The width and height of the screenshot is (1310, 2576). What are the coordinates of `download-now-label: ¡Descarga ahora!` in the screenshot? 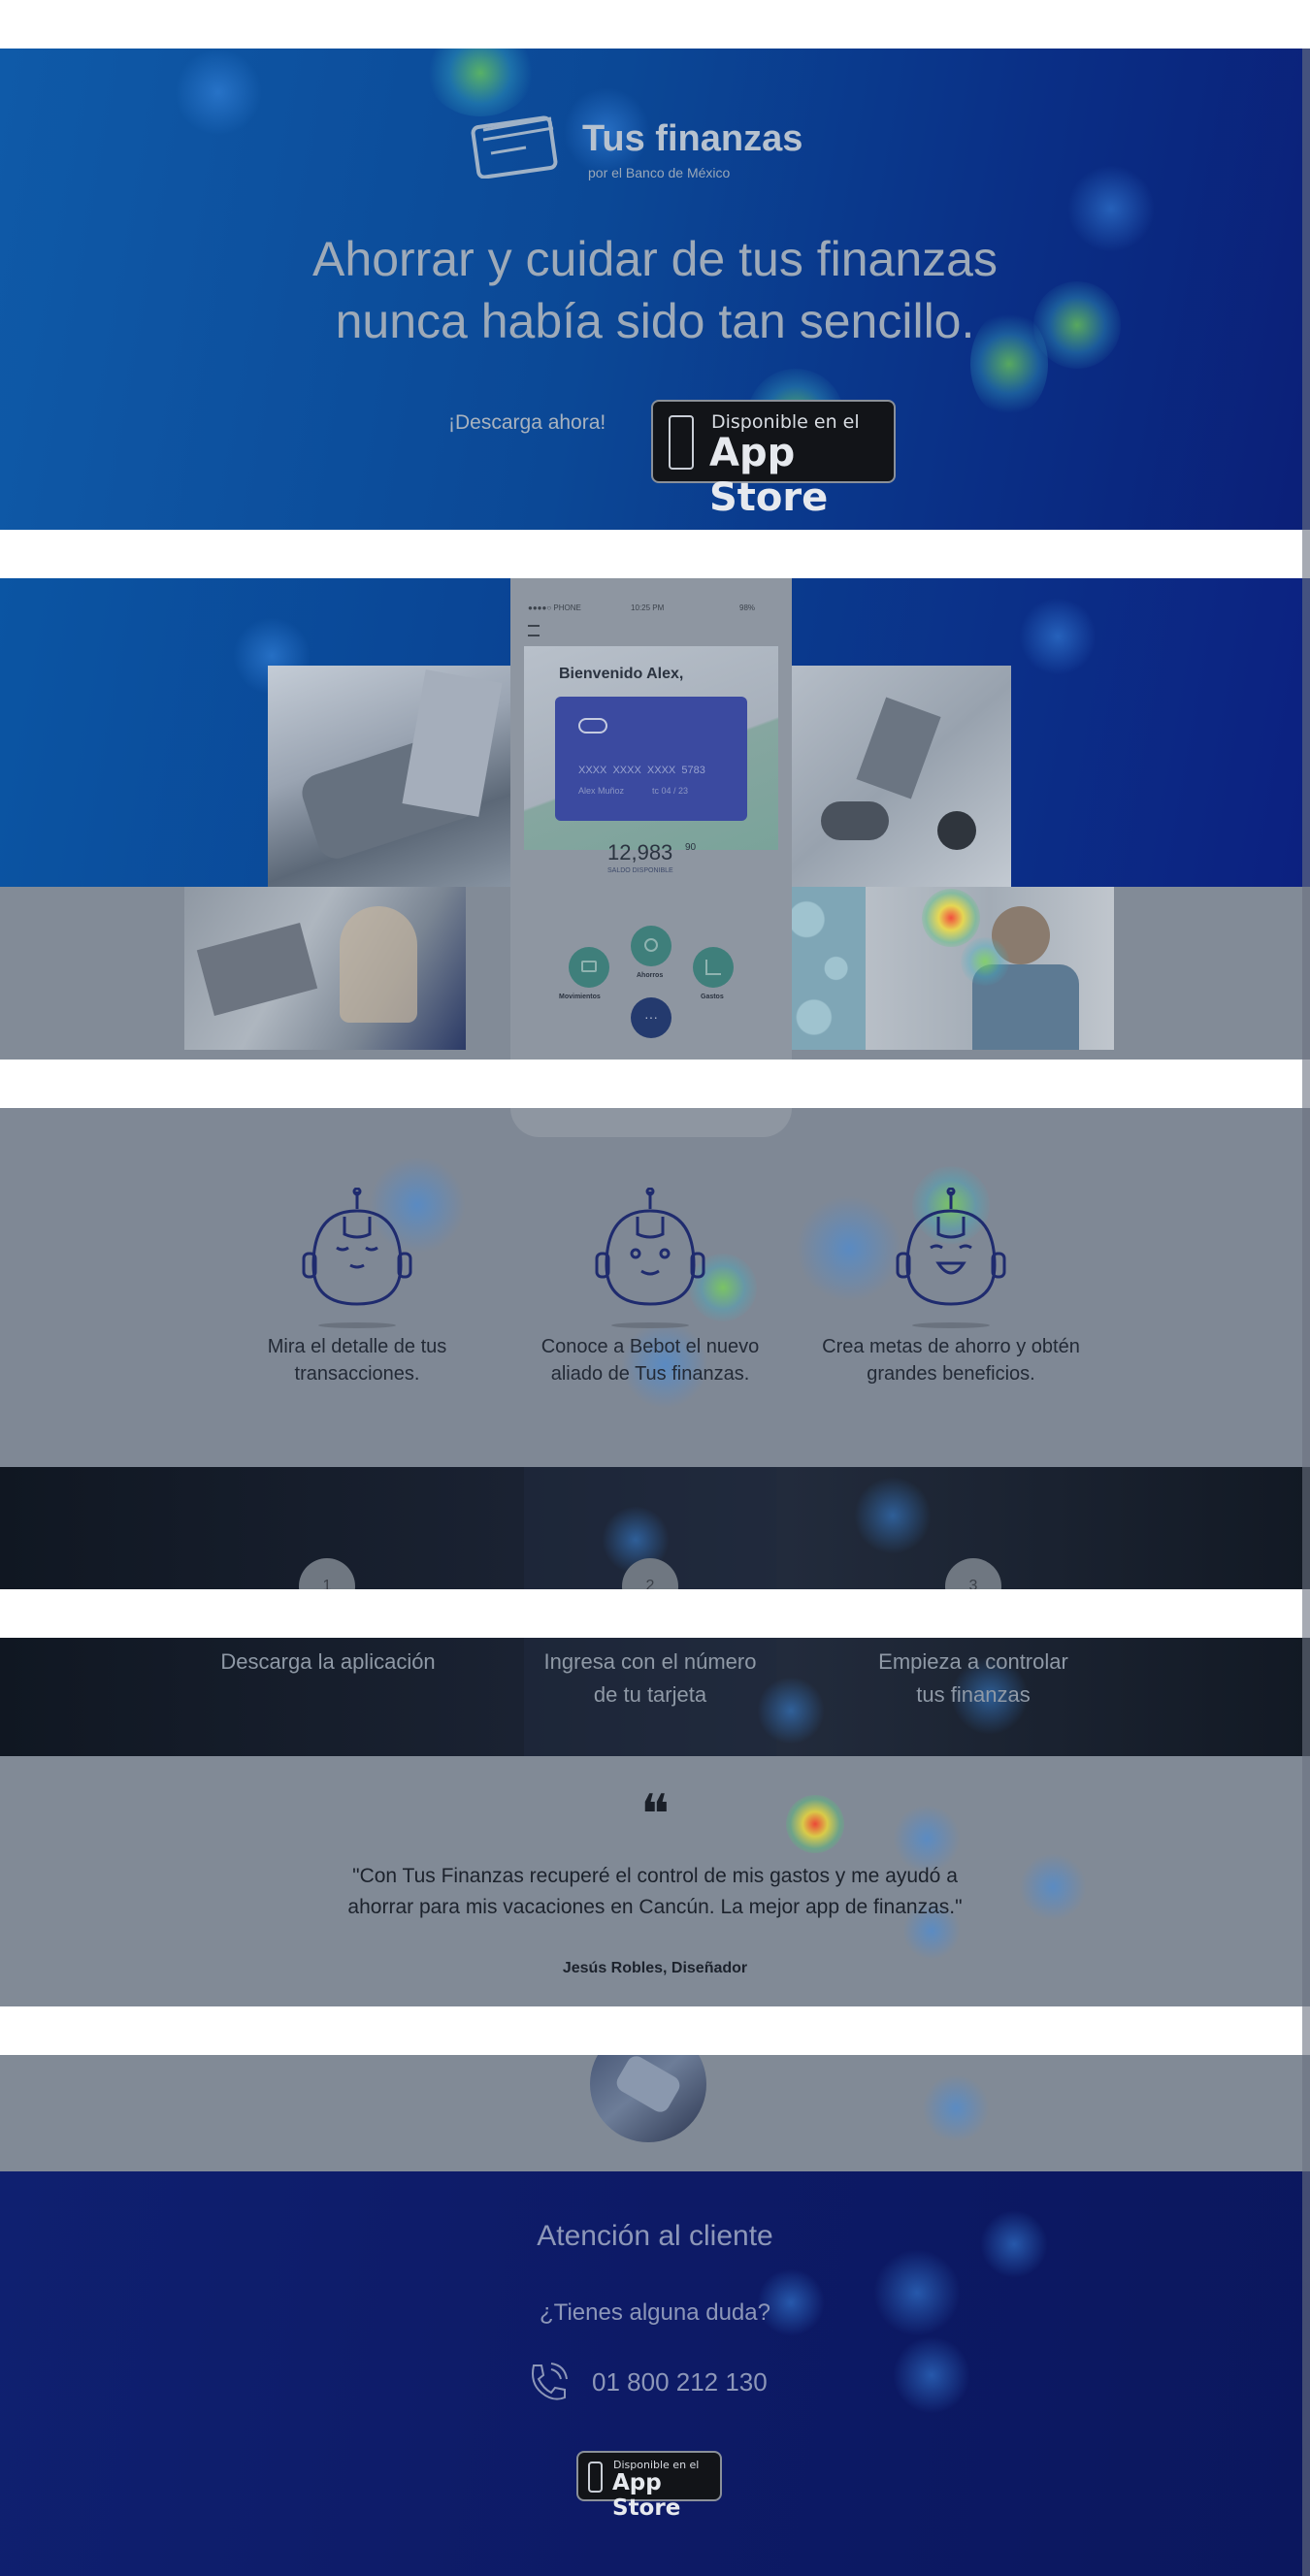 It's located at (527, 423).